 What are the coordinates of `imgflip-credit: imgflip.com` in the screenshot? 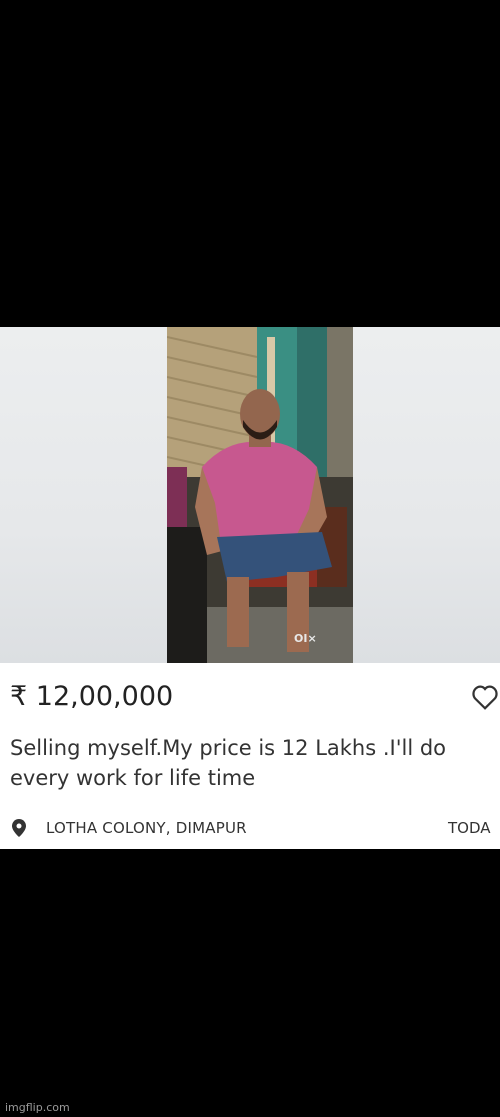 It's located at (37, 1107).